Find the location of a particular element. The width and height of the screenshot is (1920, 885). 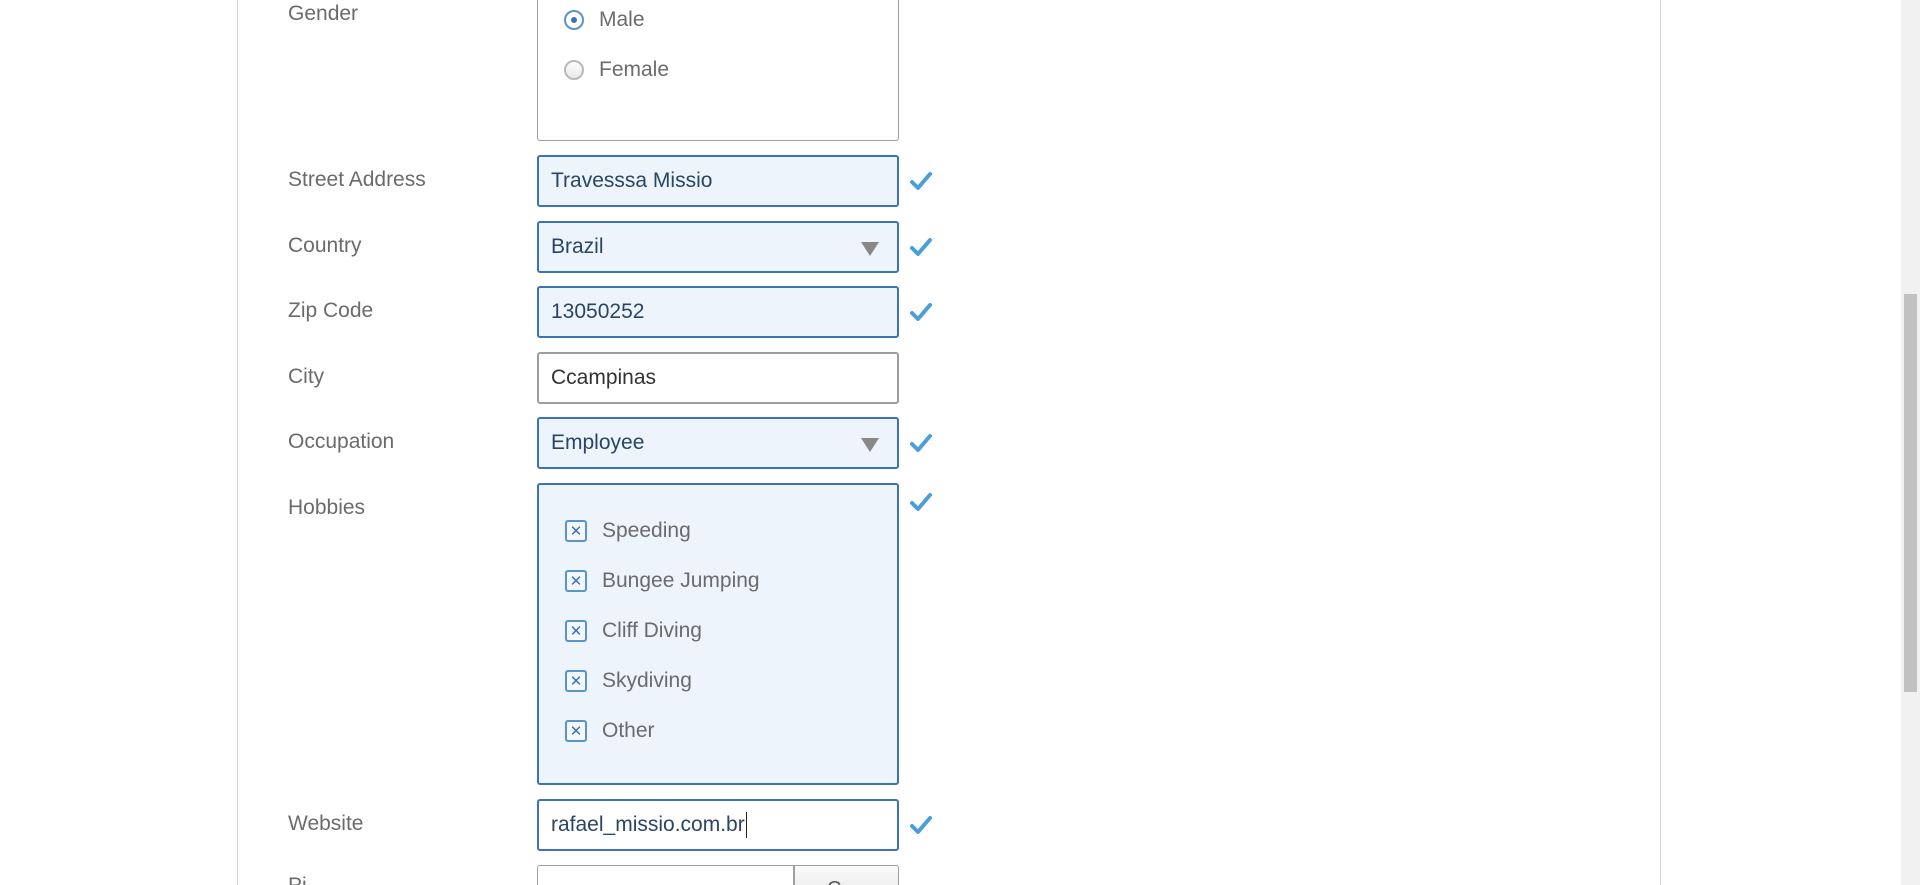

hobby-item: ✕ Bungee Jumping is located at coordinates (662, 581).